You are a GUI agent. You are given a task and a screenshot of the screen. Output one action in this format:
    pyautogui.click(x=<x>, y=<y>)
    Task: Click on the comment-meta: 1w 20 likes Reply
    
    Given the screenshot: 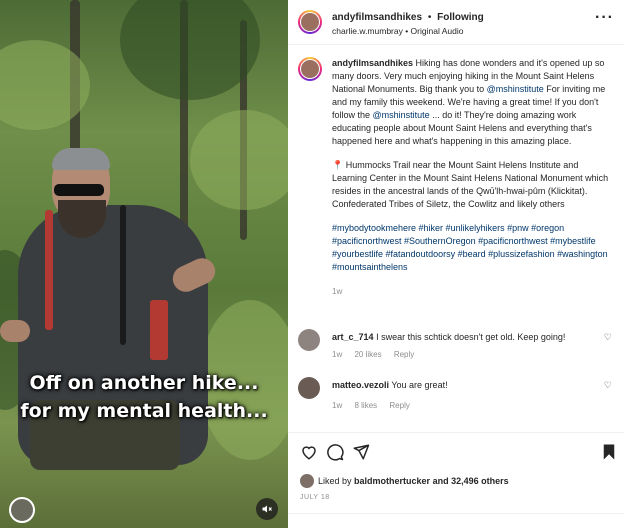 What is the action you would take?
    pyautogui.click(x=378, y=354)
    